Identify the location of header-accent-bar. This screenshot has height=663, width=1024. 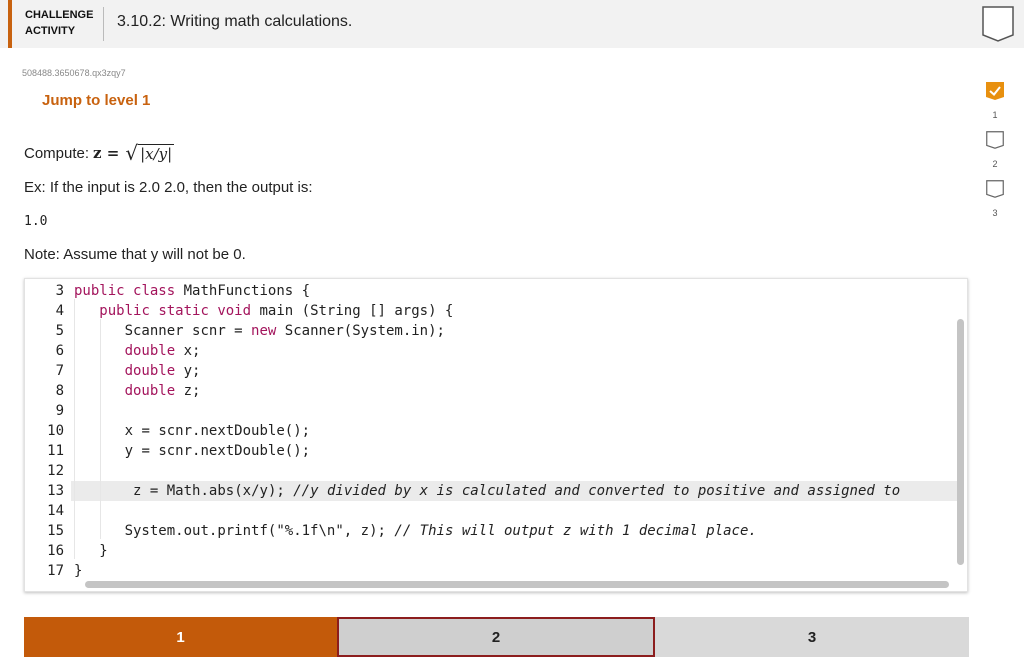
(10, 24).